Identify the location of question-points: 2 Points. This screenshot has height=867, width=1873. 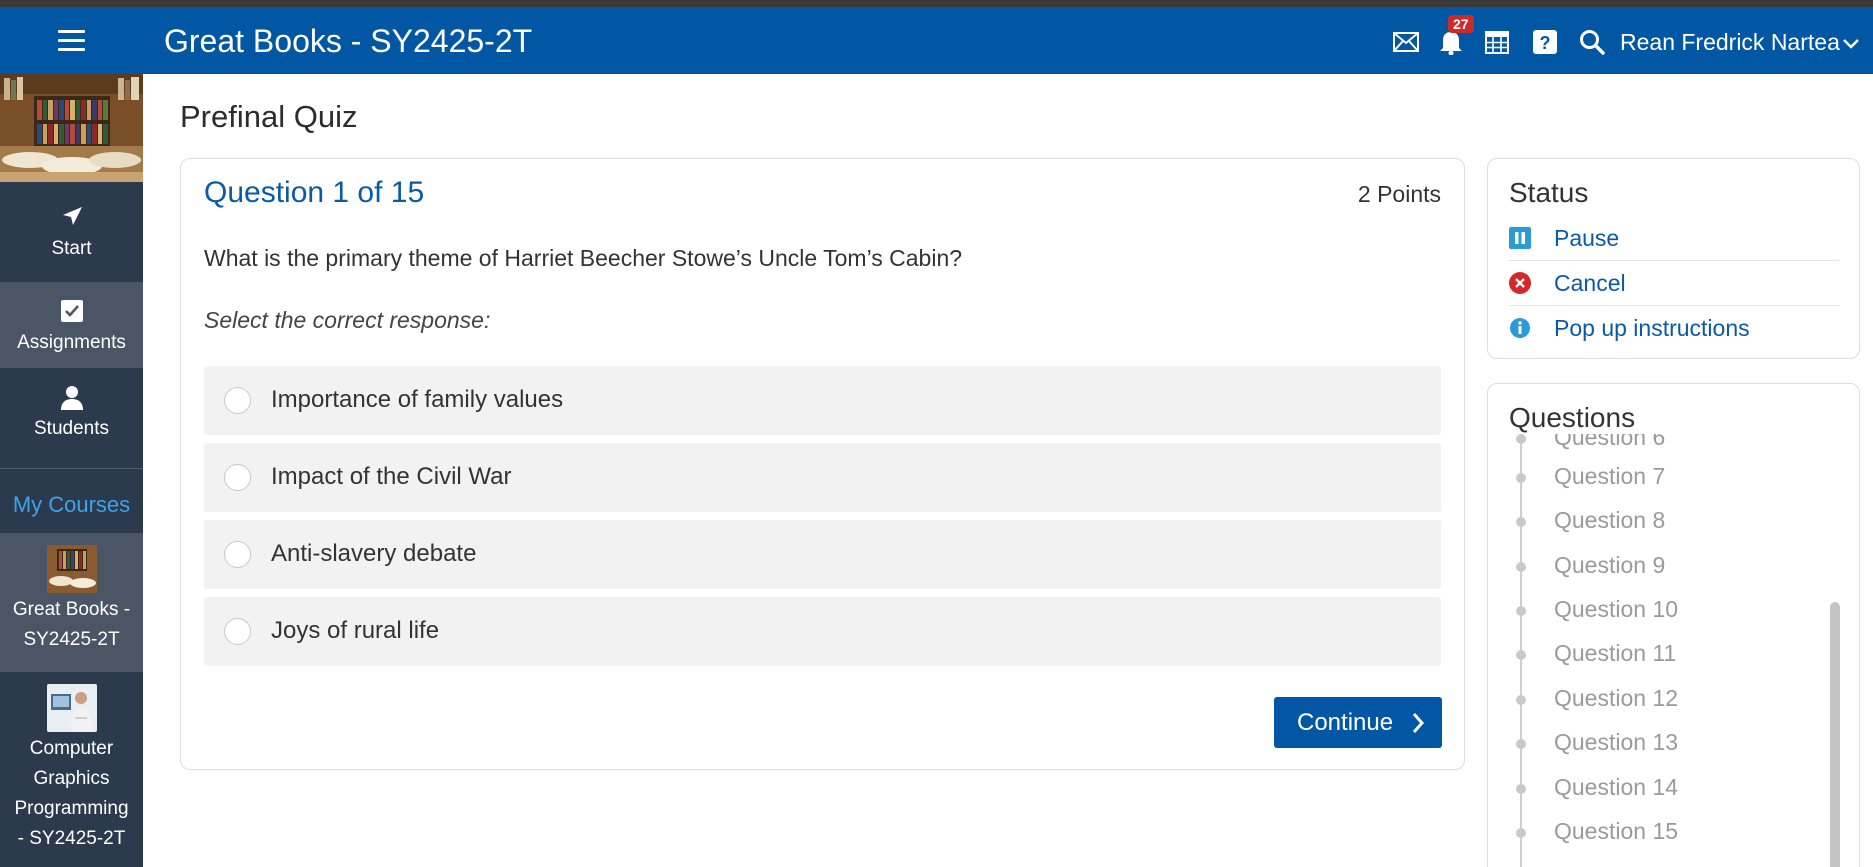
(1399, 194).